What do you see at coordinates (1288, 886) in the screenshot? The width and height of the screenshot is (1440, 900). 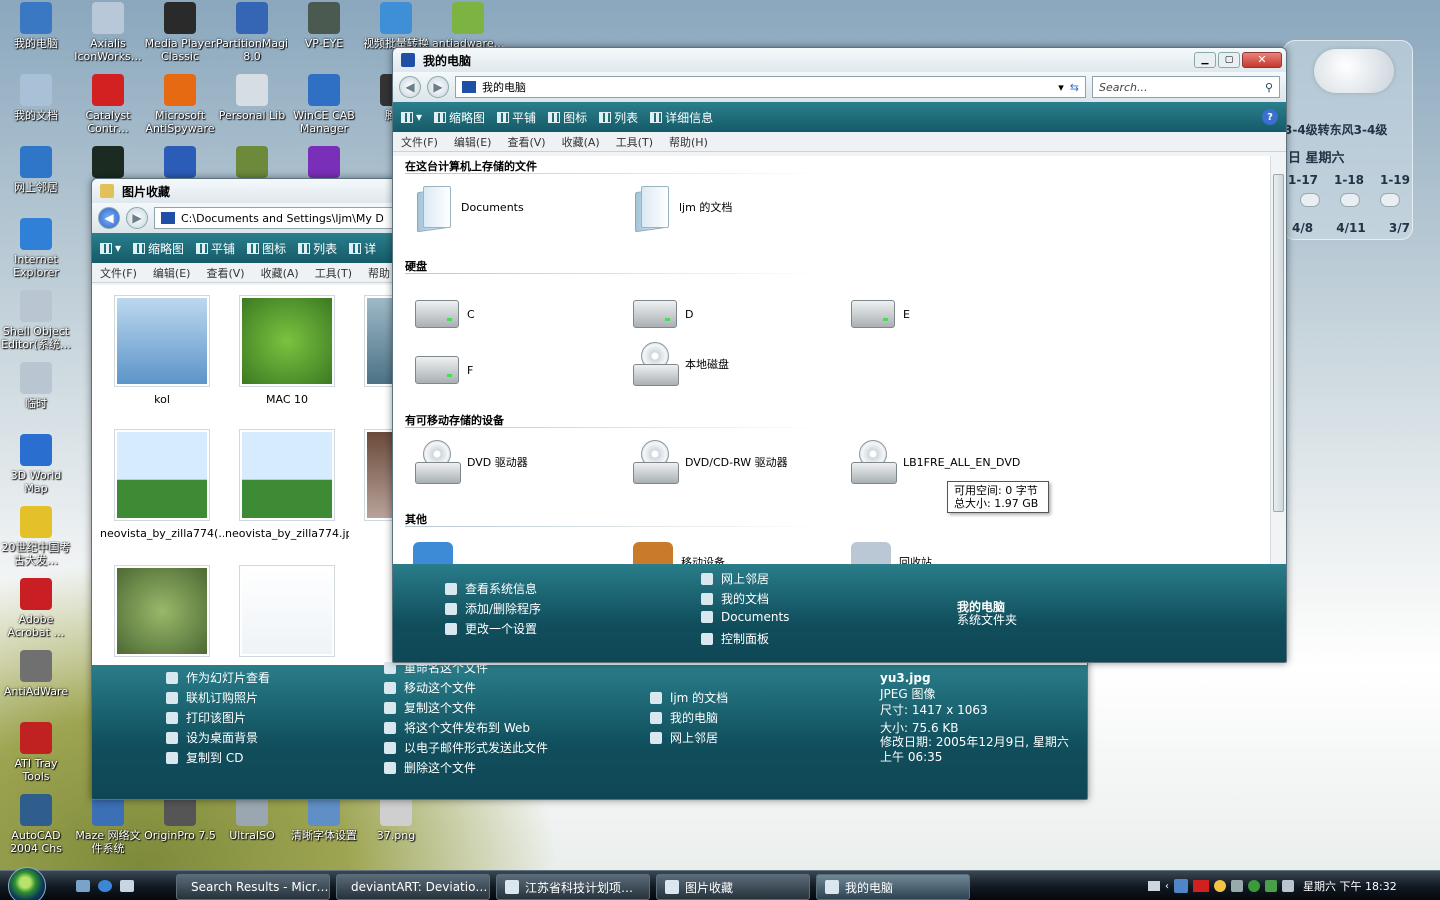 I see `volume-icon` at bounding box center [1288, 886].